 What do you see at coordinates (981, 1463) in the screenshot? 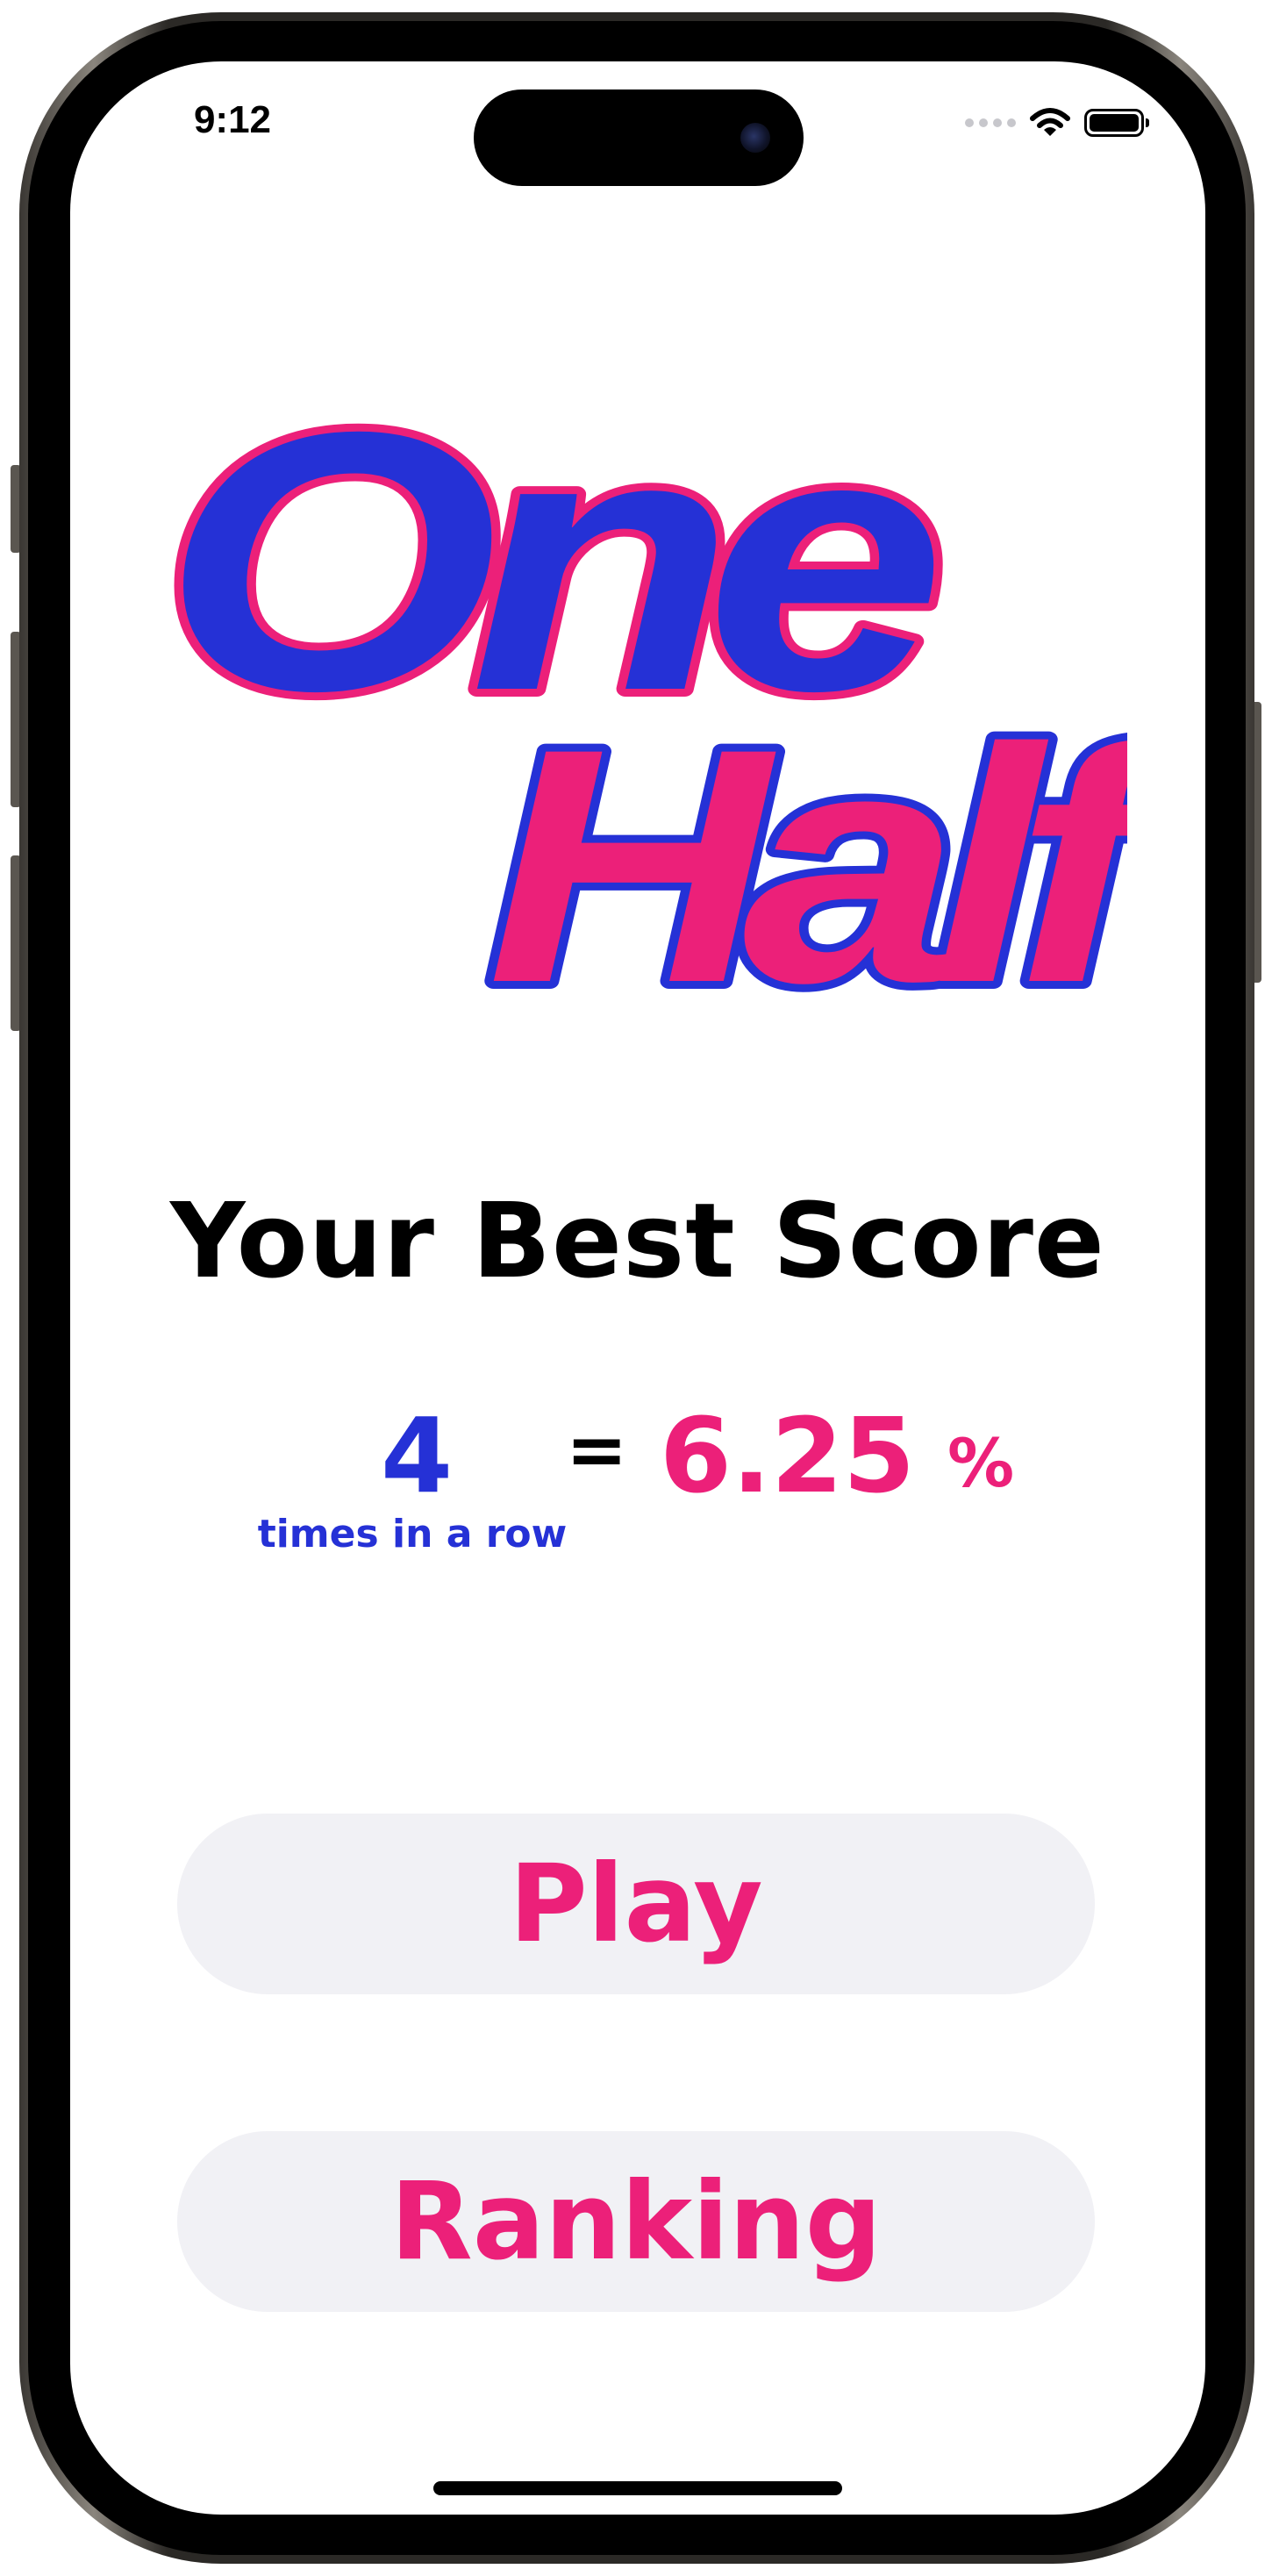
I see `percent-sign: %` at bounding box center [981, 1463].